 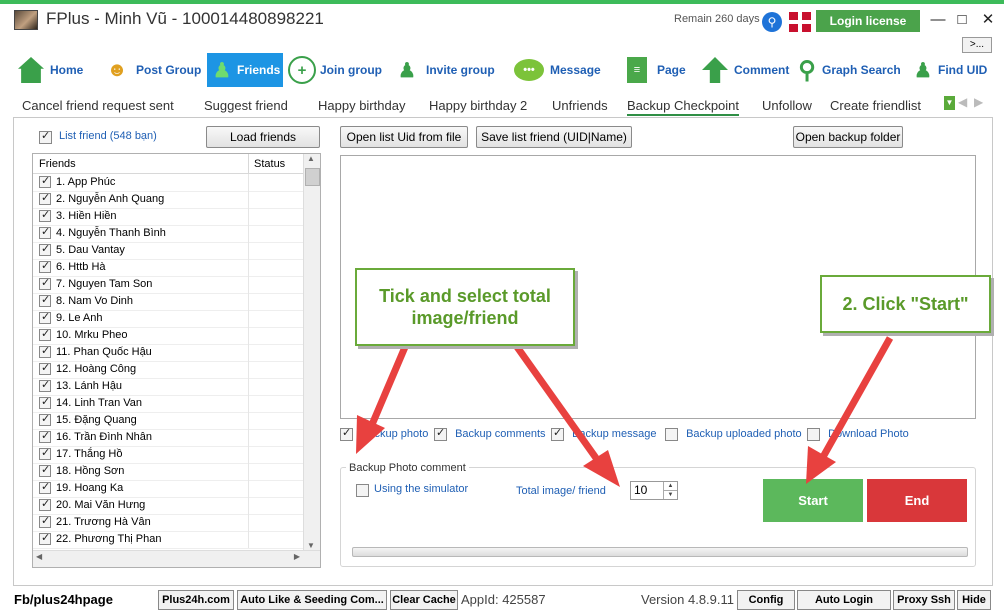 I want to click on tab-happy-birthday: Happy birthday, so click(x=361, y=105).